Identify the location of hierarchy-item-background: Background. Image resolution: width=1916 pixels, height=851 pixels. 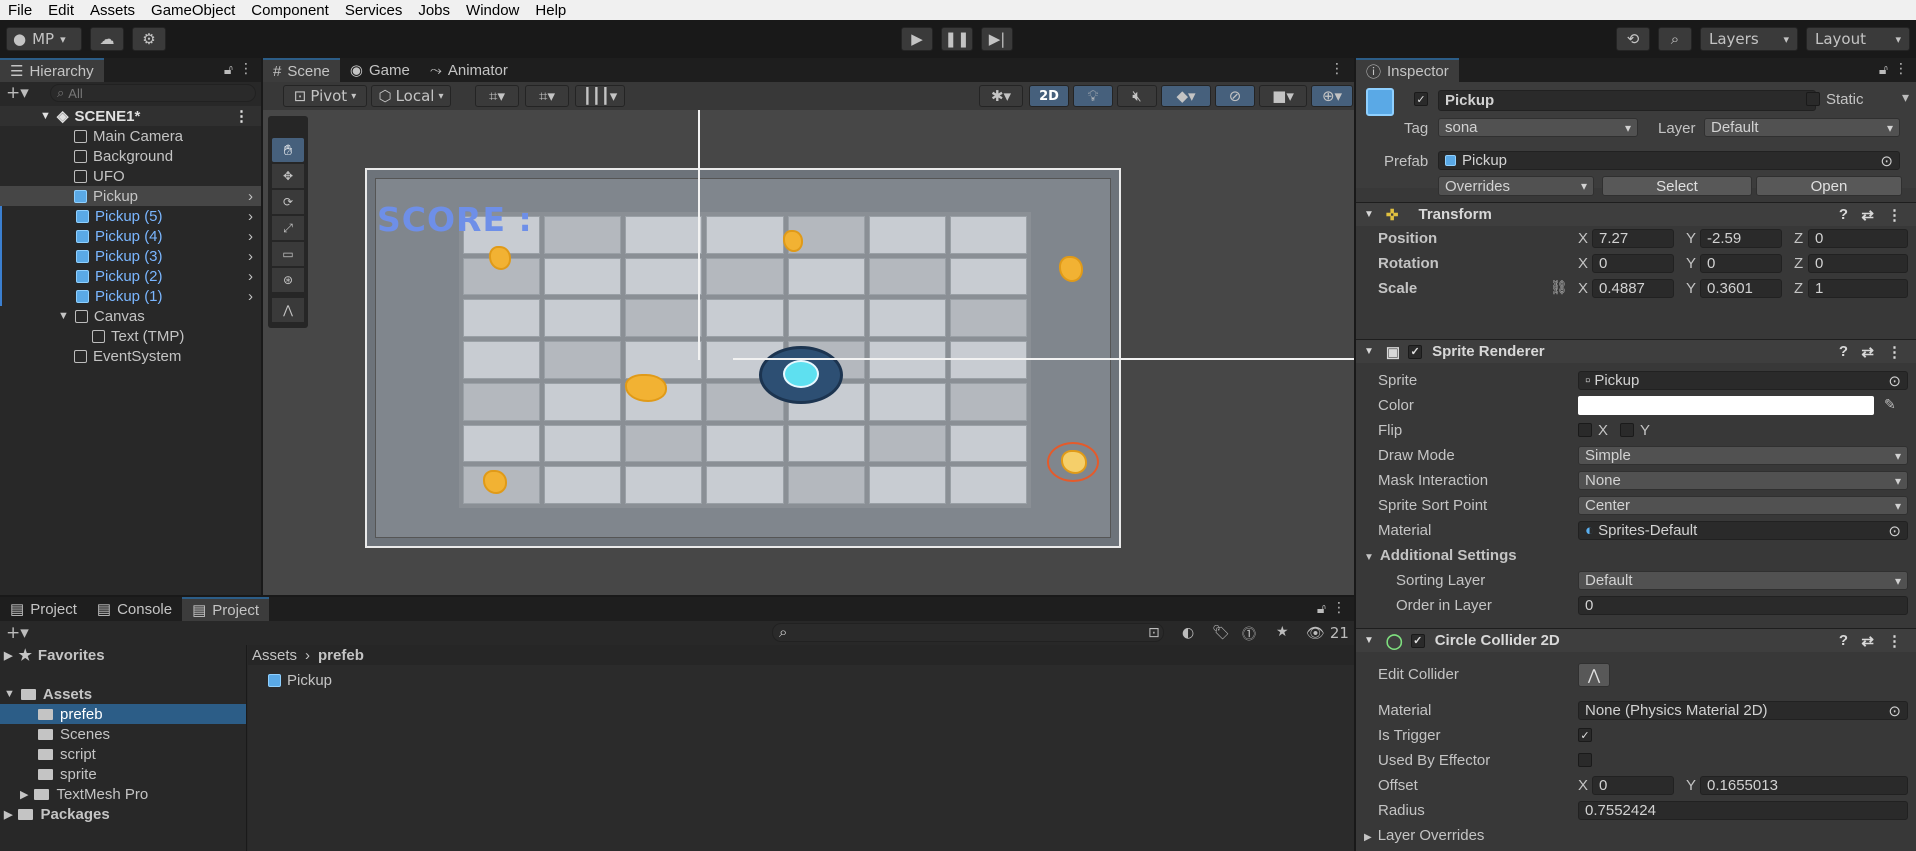
(130, 156).